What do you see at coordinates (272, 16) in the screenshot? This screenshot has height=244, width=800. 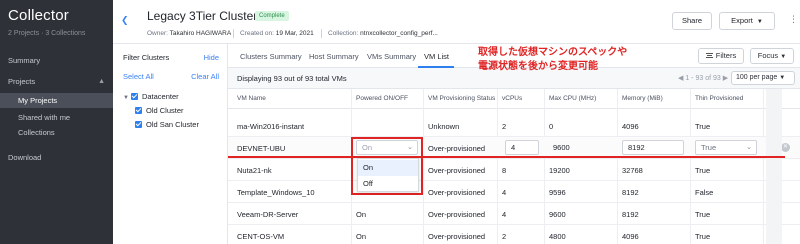 I see `status-badge: Complete` at bounding box center [272, 16].